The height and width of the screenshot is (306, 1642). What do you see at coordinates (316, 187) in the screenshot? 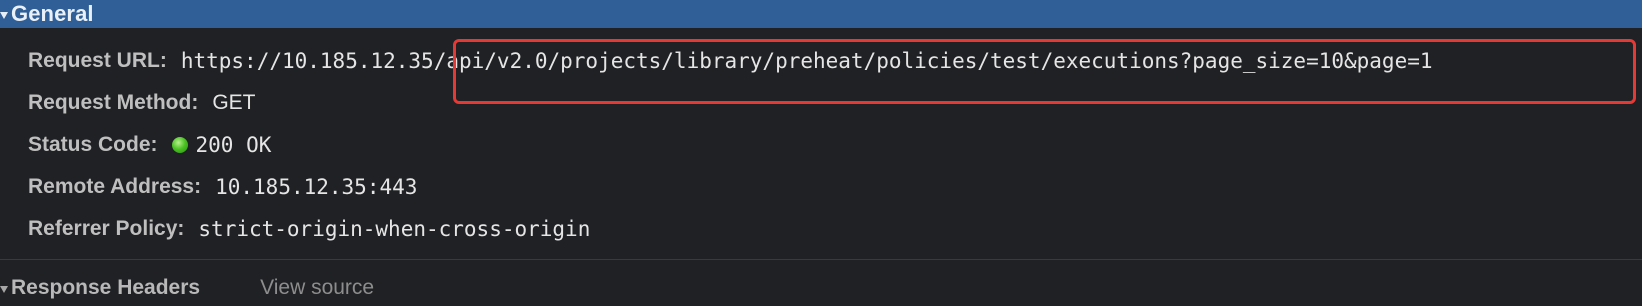
I see `remote-address-value: 10.185.12.35:443` at bounding box center [316, 187].